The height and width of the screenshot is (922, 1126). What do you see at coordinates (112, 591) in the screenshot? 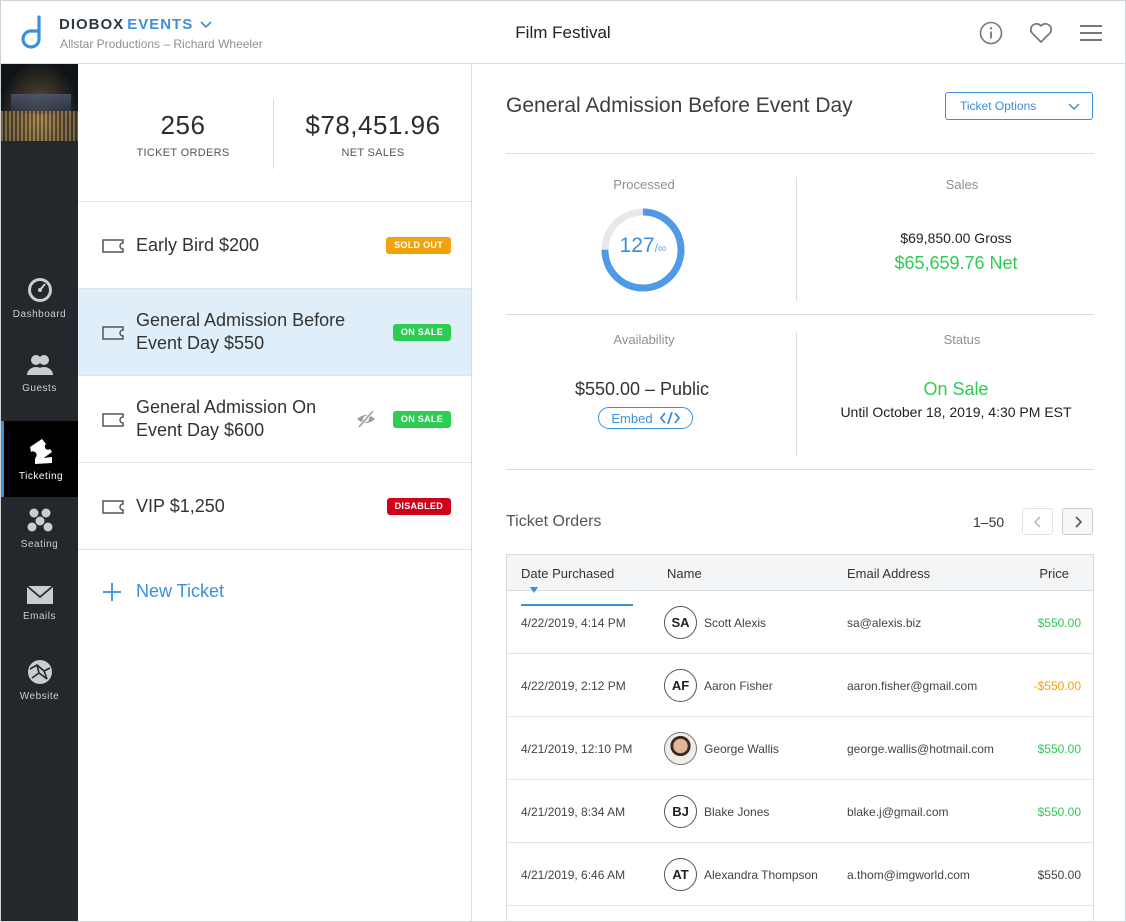
I see `plus-icon` at bounding box center [112, 591].